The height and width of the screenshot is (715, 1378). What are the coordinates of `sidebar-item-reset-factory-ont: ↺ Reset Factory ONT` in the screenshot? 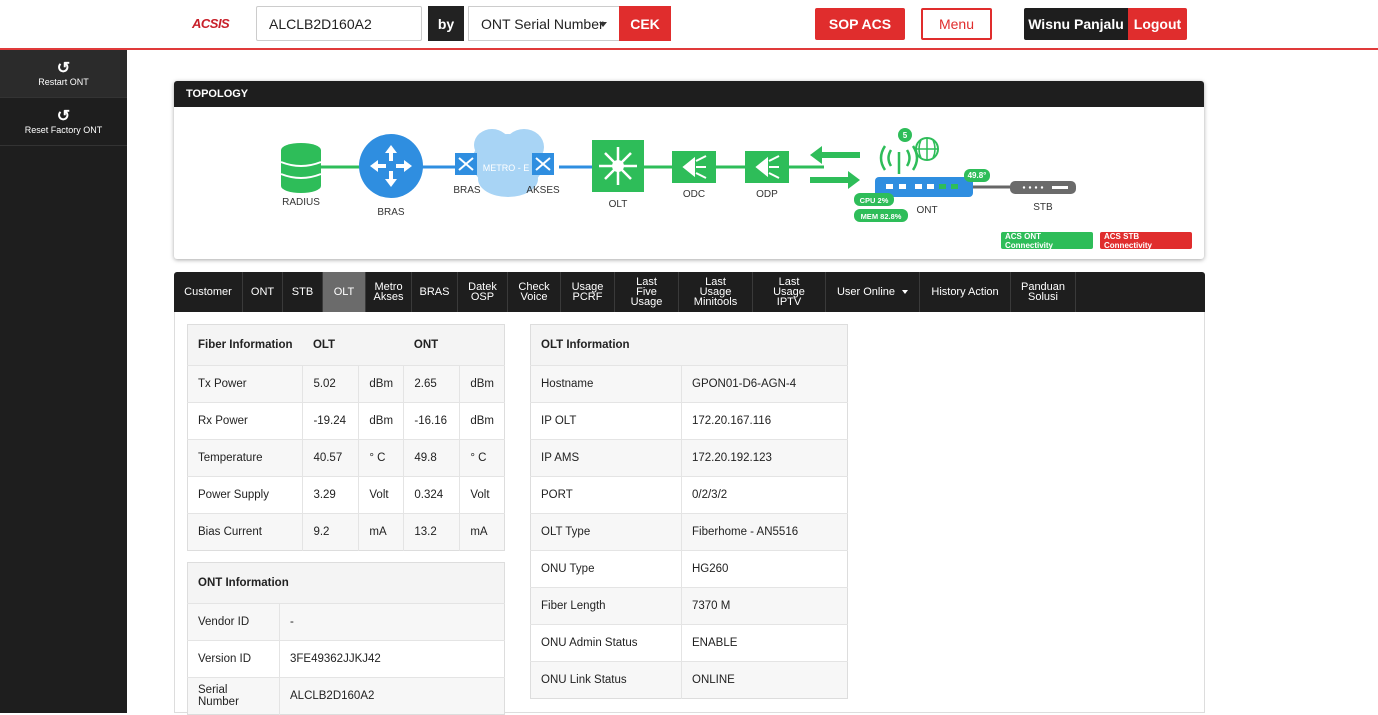 It's located at (63, 122).